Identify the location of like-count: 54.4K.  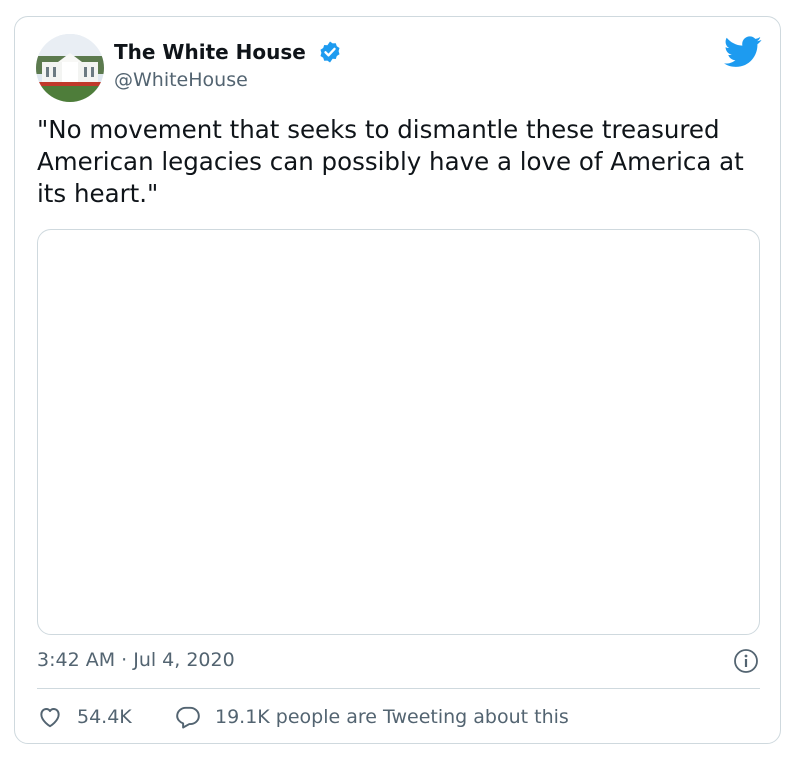
(104, 717).